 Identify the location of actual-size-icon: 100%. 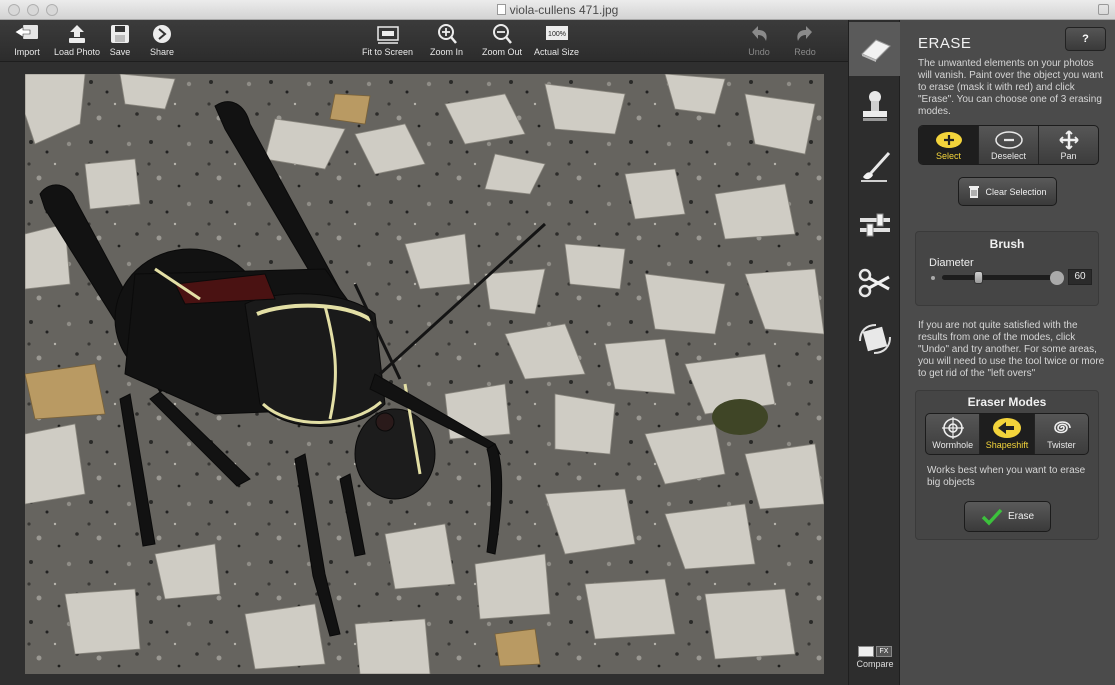
(556, 33).